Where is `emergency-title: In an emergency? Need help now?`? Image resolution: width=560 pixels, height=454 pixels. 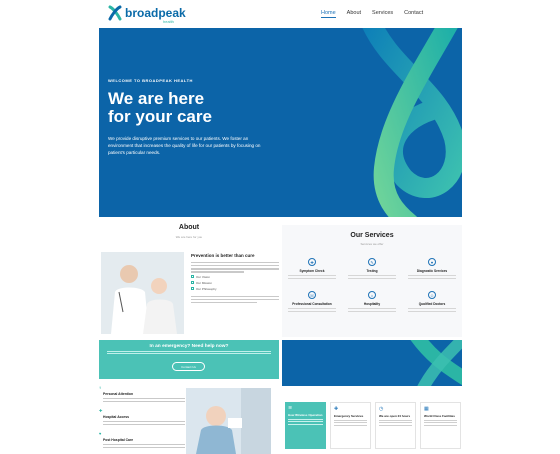 emergency-title: In an emergency? Need help now? is located at coordinates (189, 346).